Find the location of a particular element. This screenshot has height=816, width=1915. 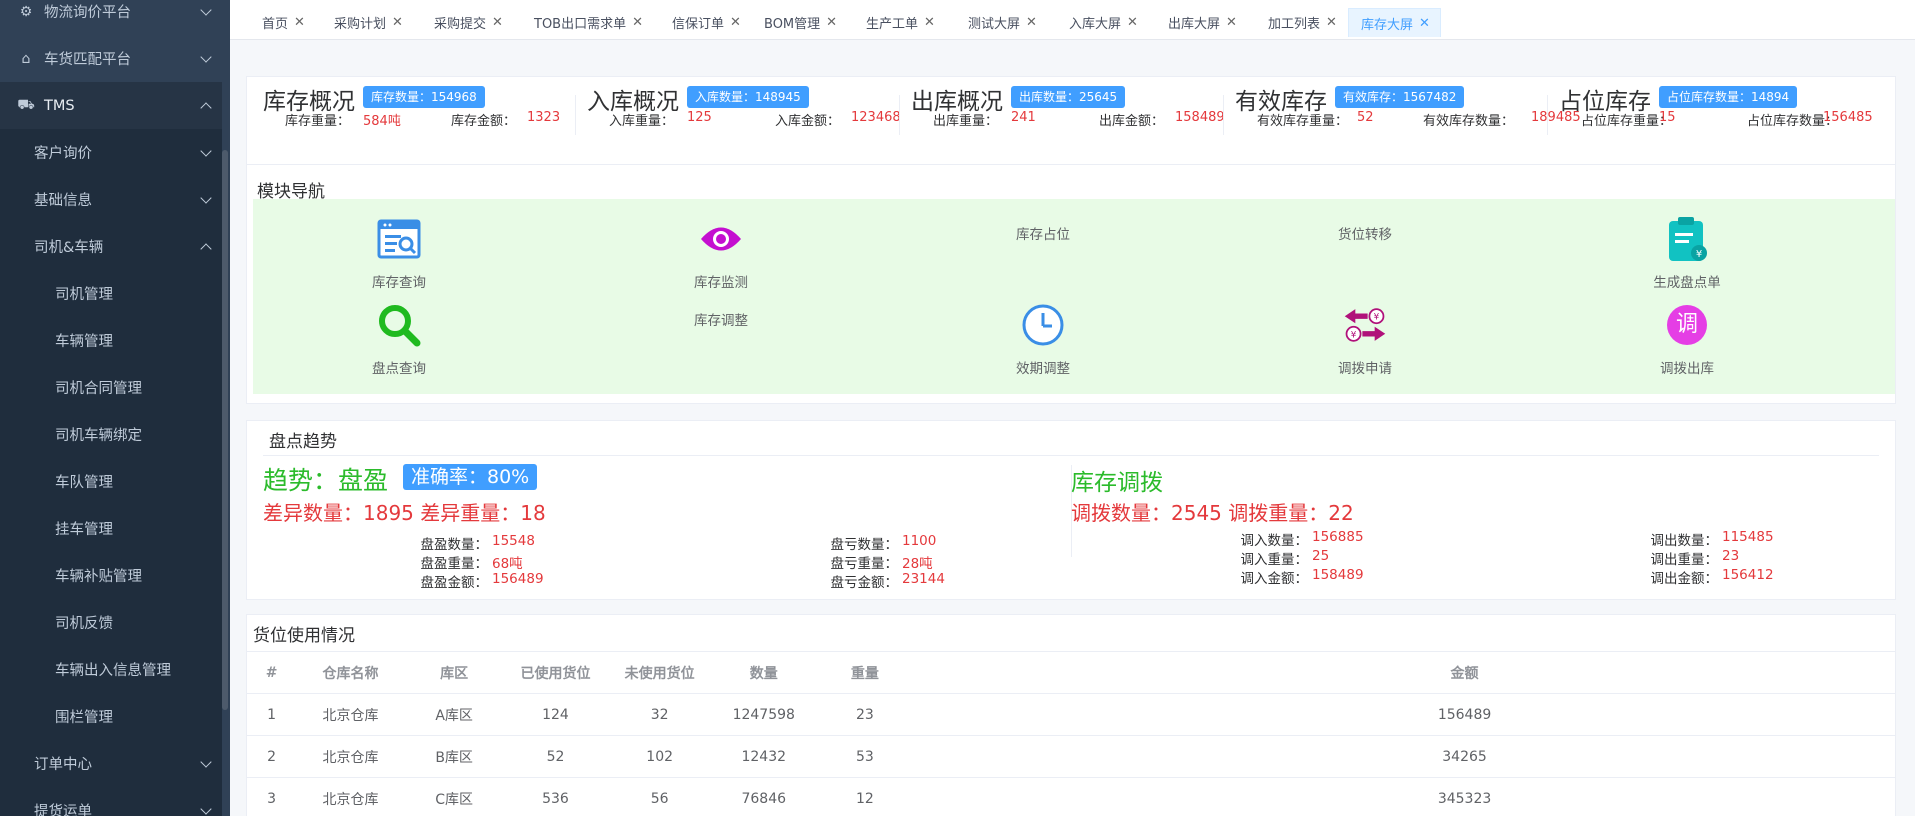

tab-label: BOM管理 is located at coordinates (792, 24).